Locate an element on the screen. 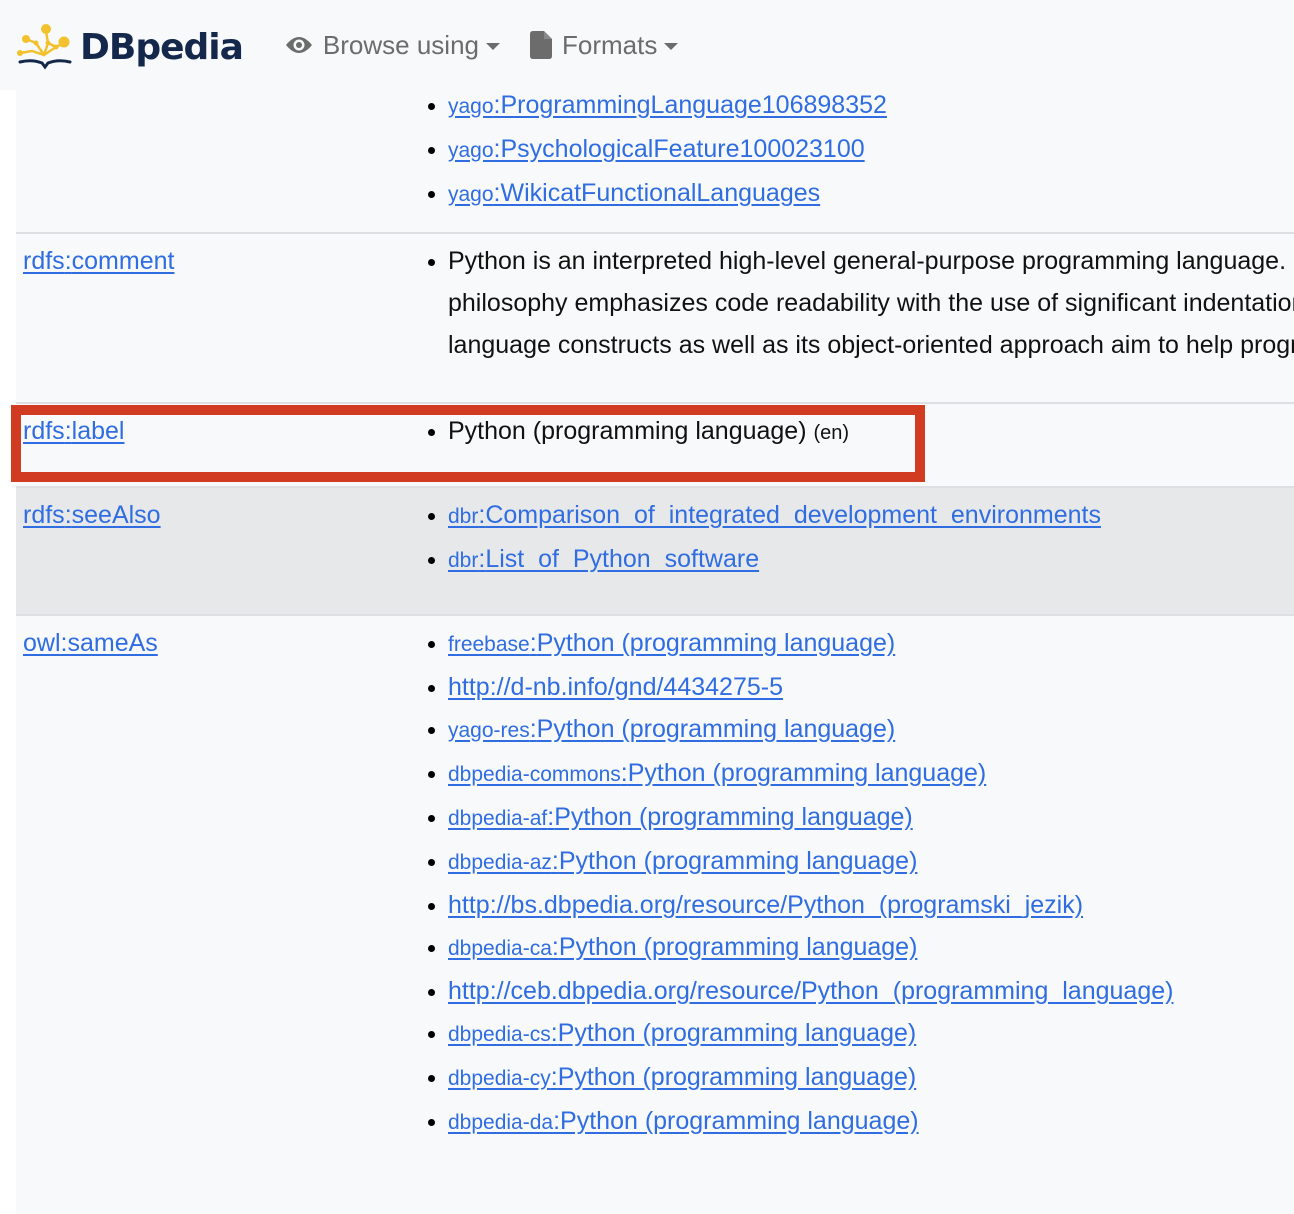 The image size is (1294, 1214). value-list: Python (programming language) (en) is located at coordinates (855, 432).